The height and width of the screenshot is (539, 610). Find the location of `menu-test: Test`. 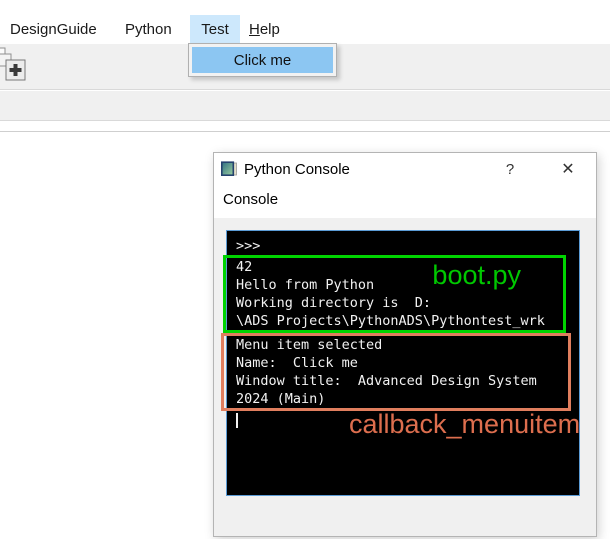

menu-test: Test is located at coordinates (215, 29).